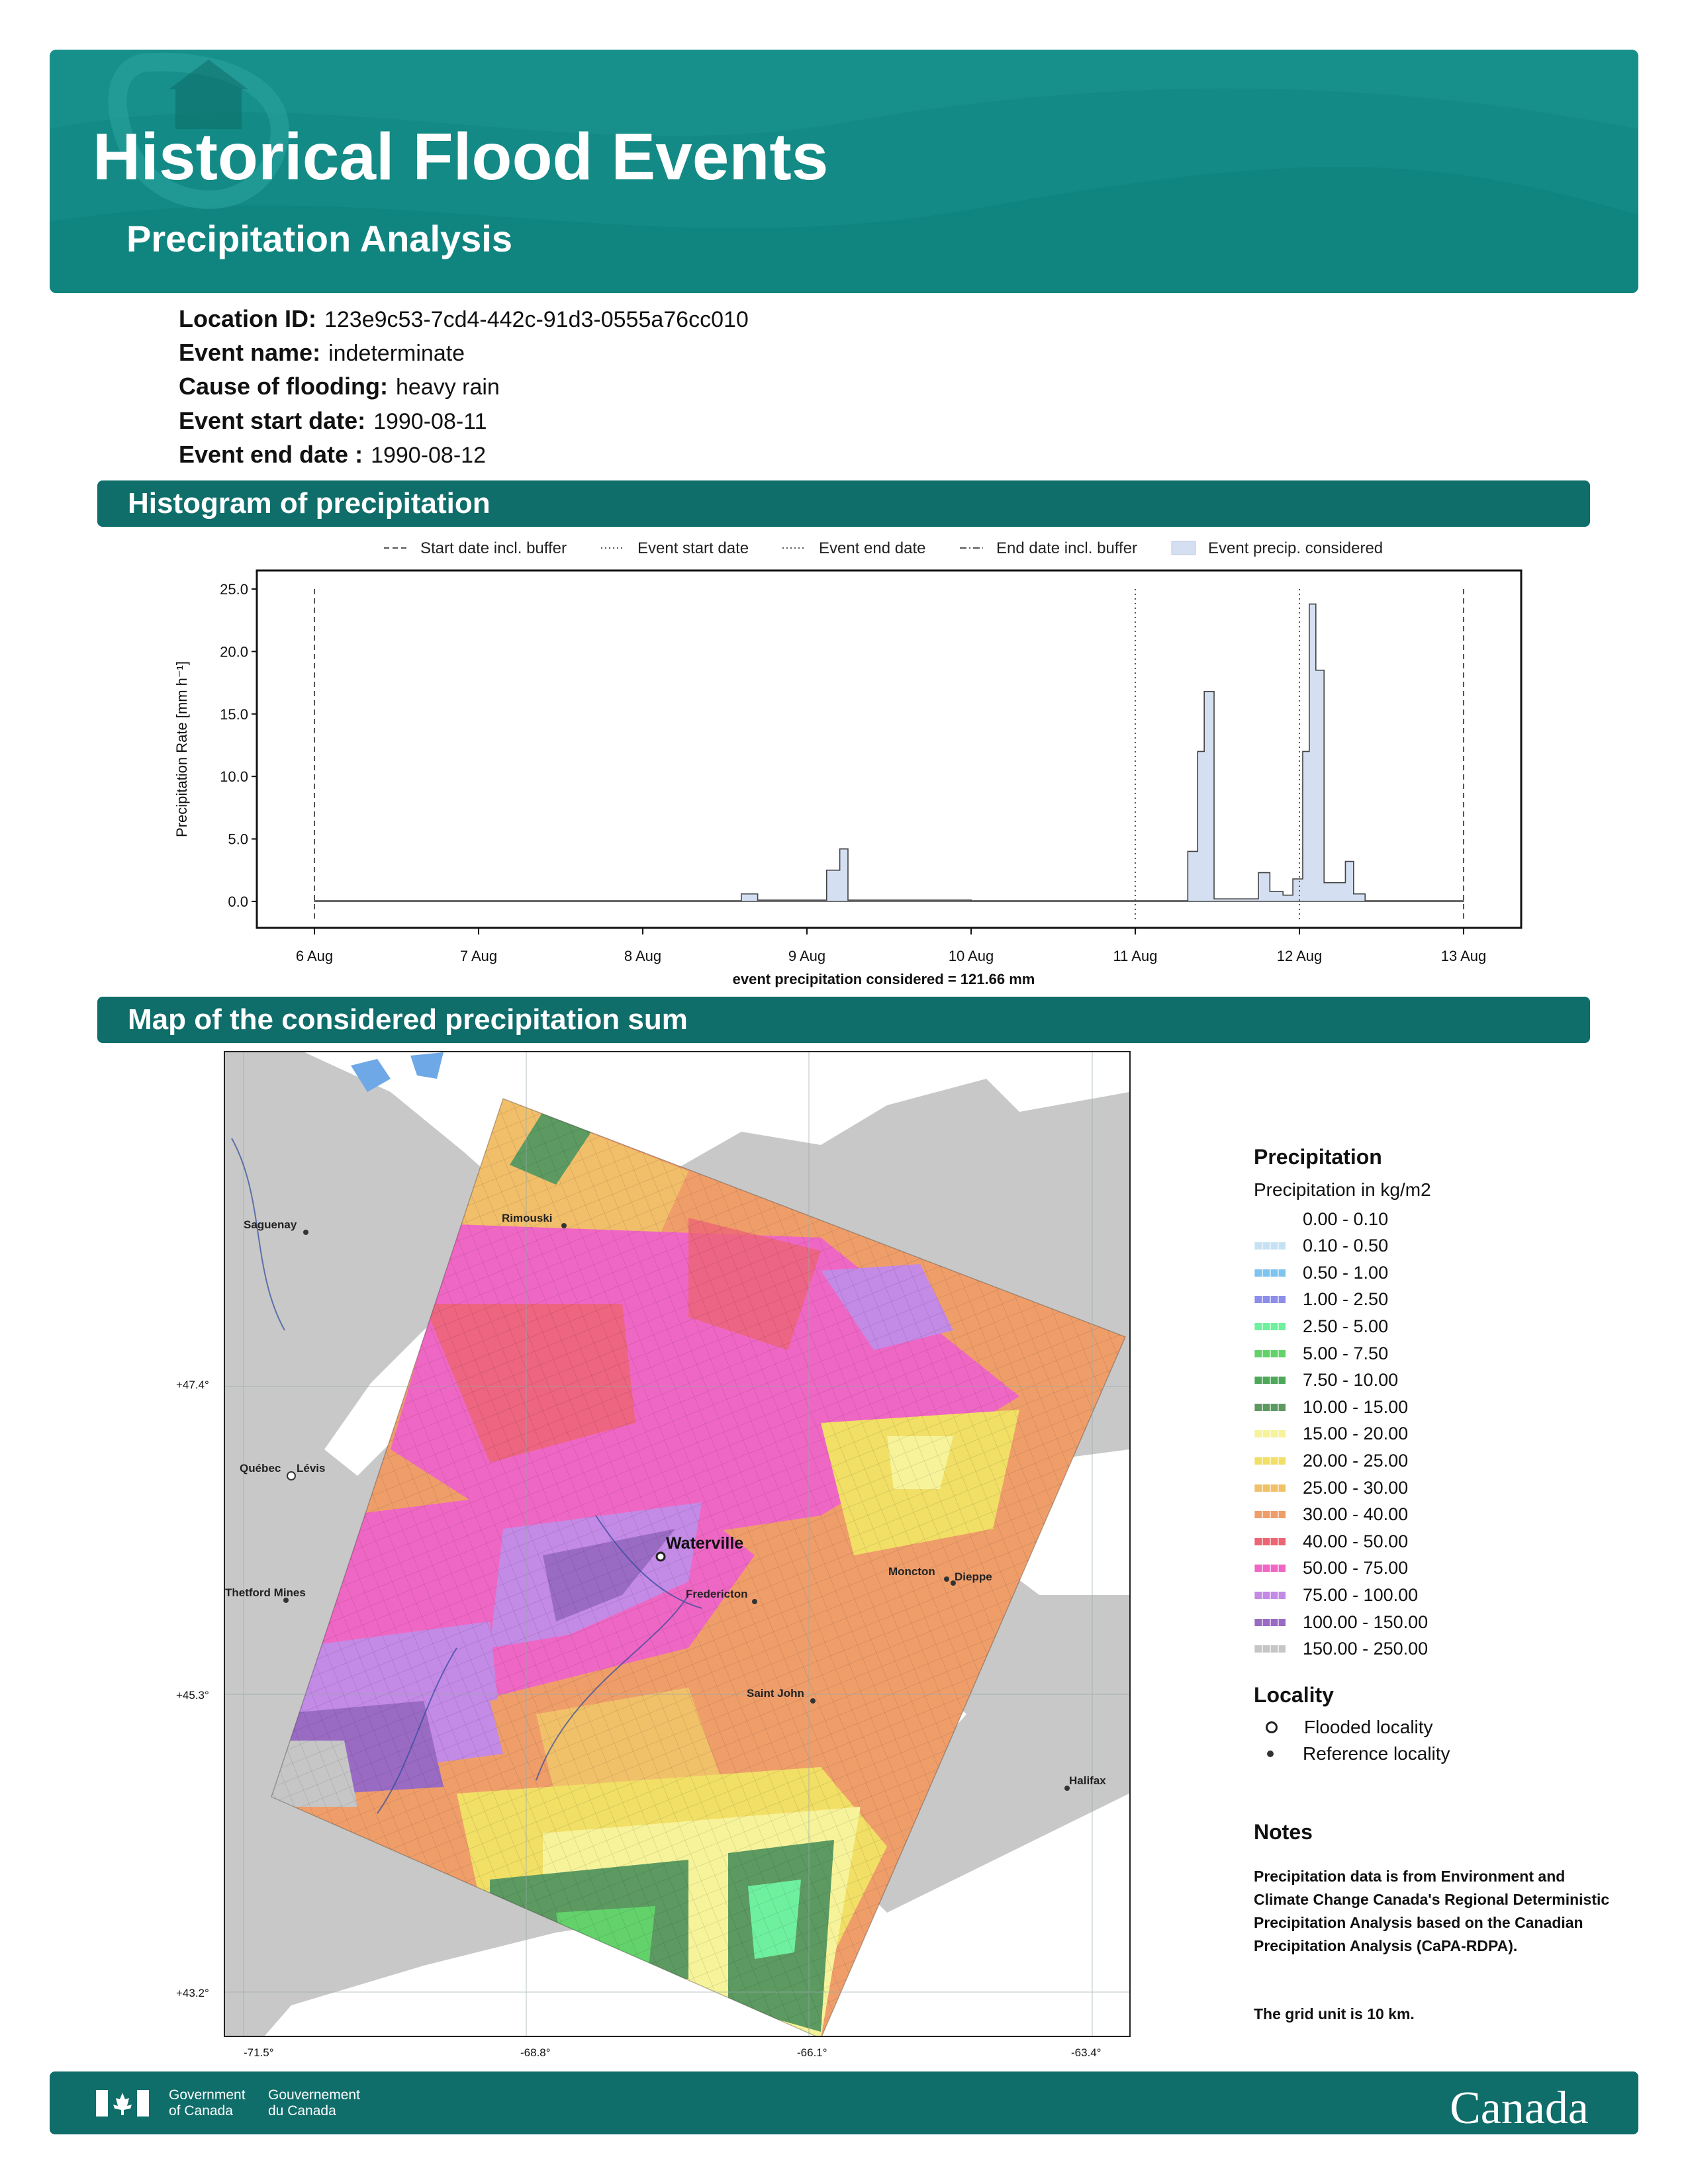  I want to click on meta-value: 1990-08-11, so click(430, 422).